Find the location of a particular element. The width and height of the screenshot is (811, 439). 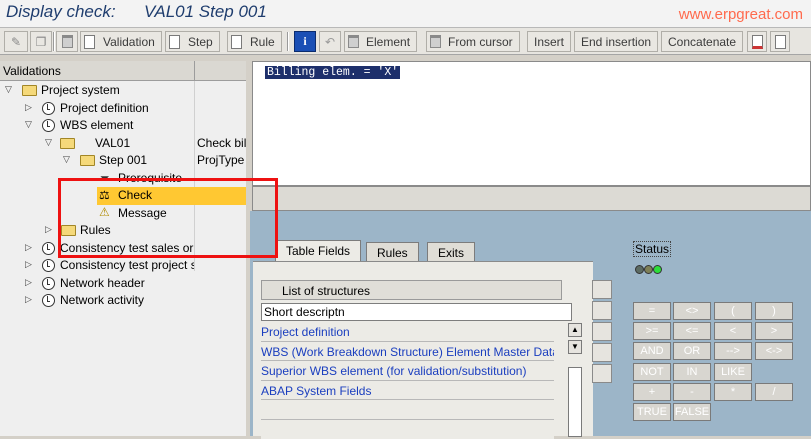

operator-button: NOT is located at coordinates (652, 372).